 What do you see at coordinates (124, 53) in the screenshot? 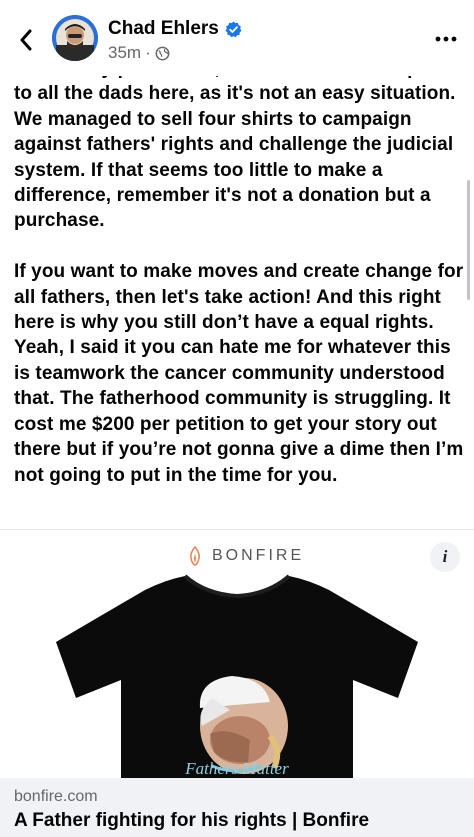
I see `timestamp: 35m` at bounding box center [124, 53].